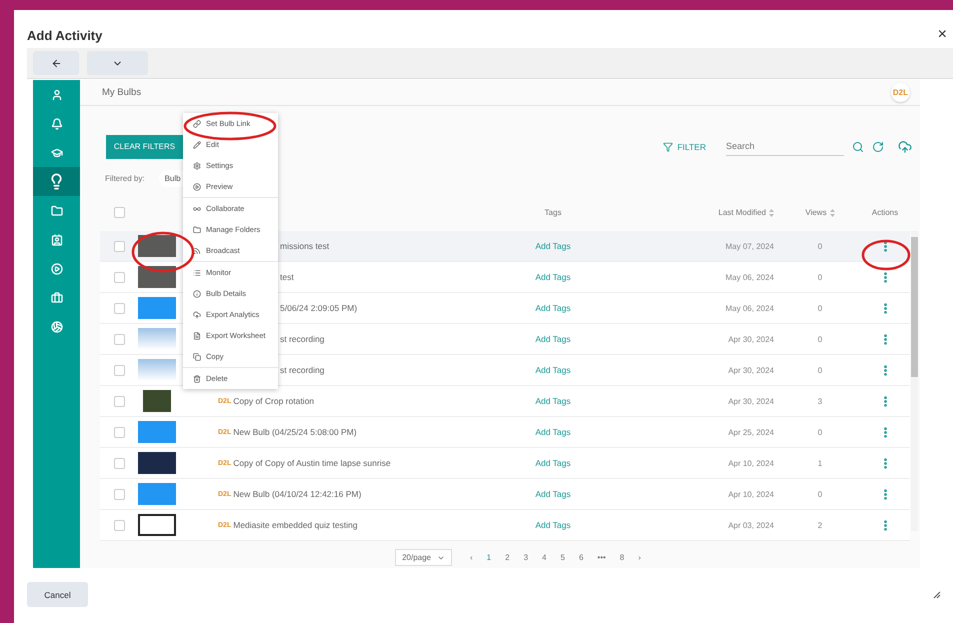 This screenshot has width=953, height=623. What do you see at coordinates (905, 147) in the screenshot?
I see `cloud-upload-icon` at bounding box center [905, 147].